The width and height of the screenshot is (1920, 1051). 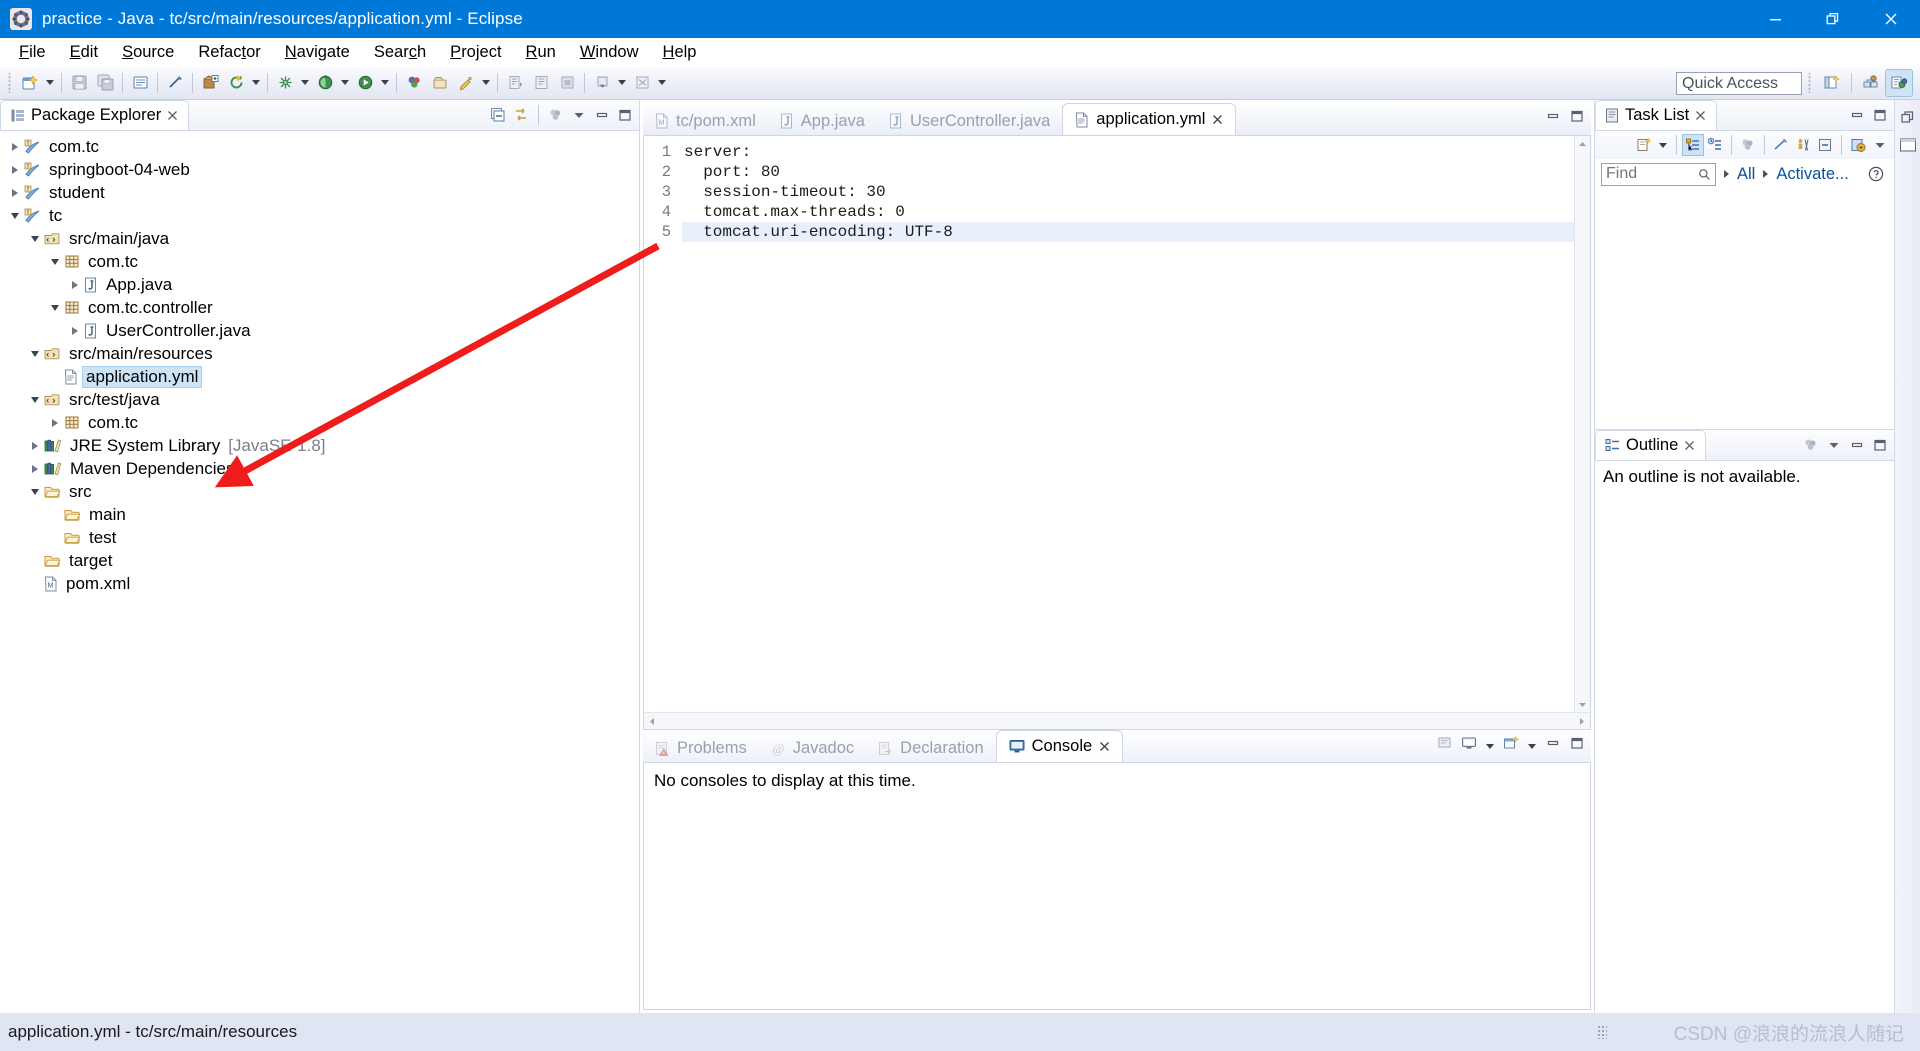 I want to click on tree-item-tc: tc, so click(x=319, y=215).